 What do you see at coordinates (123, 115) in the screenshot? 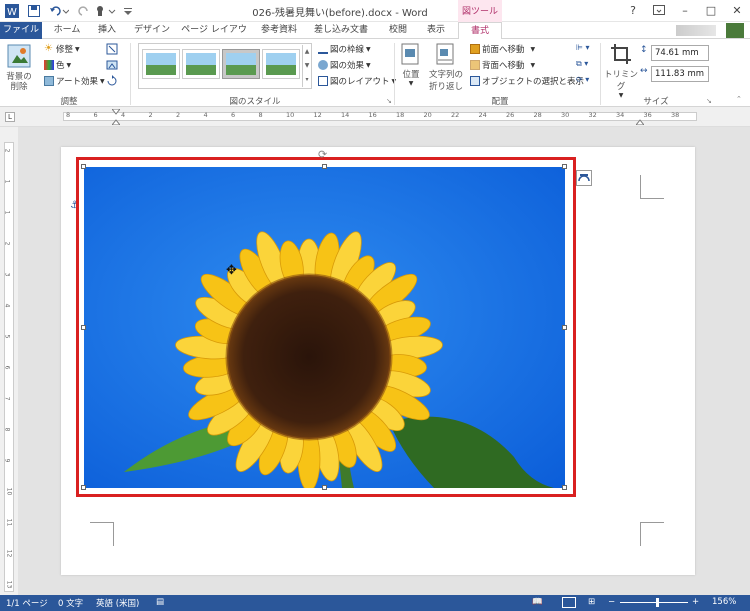
I see `ruler-number: 4` at bounding box center [123, 115].